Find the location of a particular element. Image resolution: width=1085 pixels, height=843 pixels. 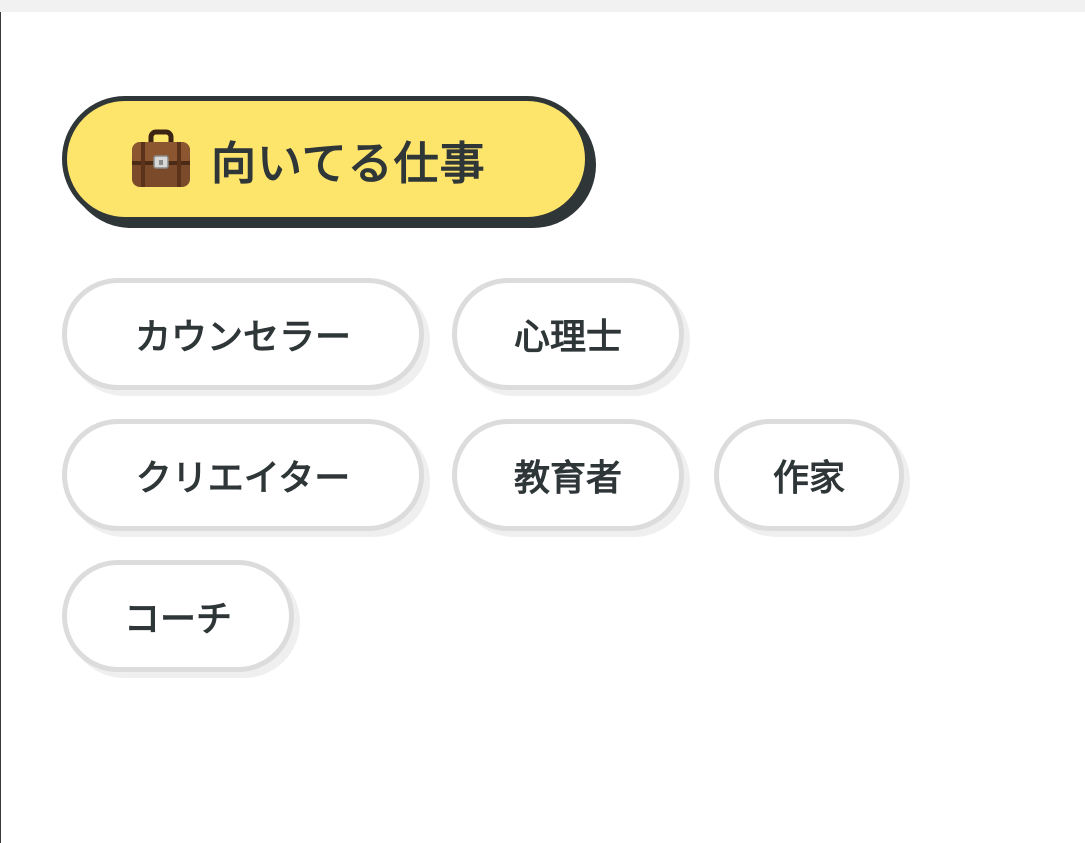

top-strip is located at coordinates (542, 6).